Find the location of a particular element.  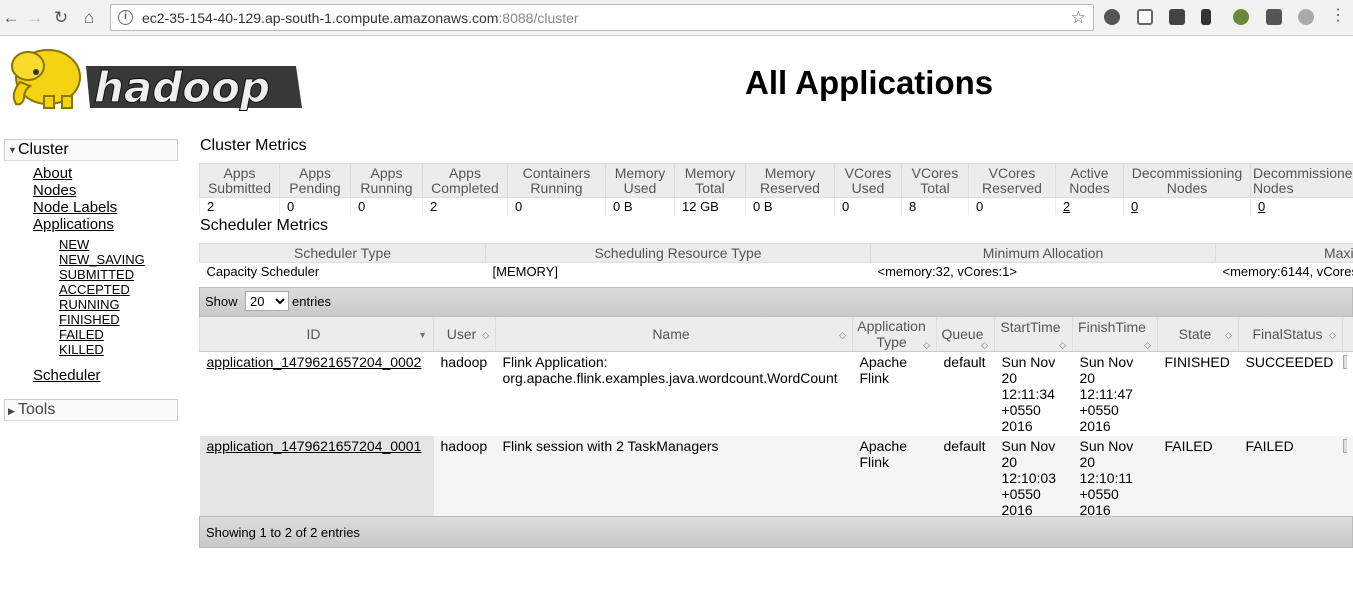

google-g-icon is located at coordinates (1112, 17).